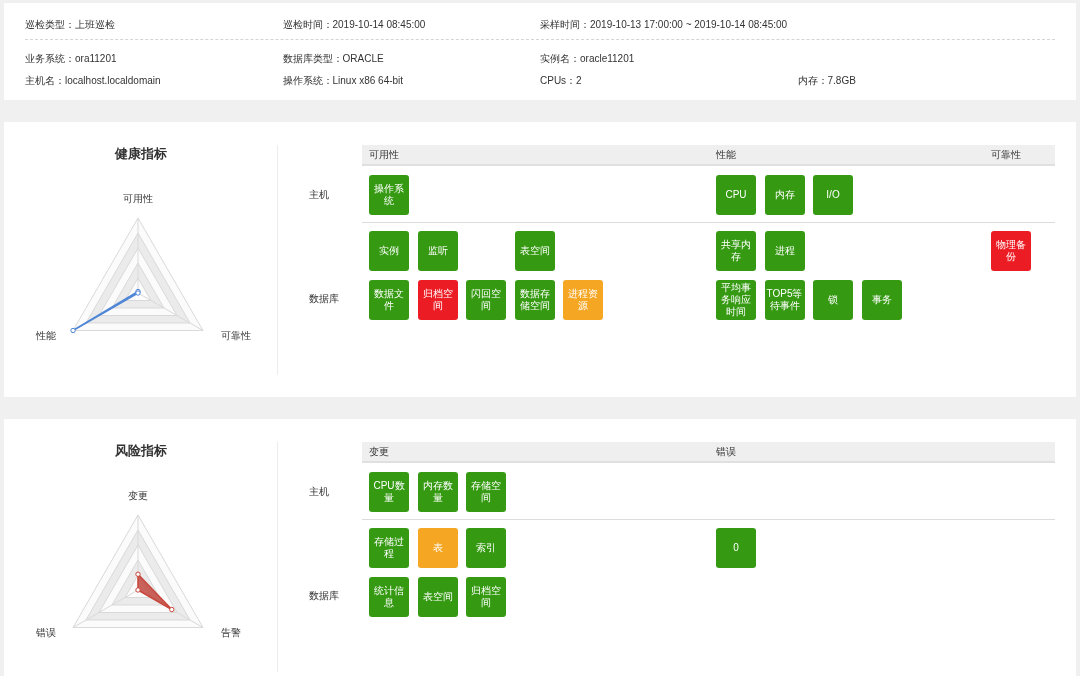 The height and width of the screenshot is (676, 1080). I want to click on status-tile: 存储过程, so click(389, 548).